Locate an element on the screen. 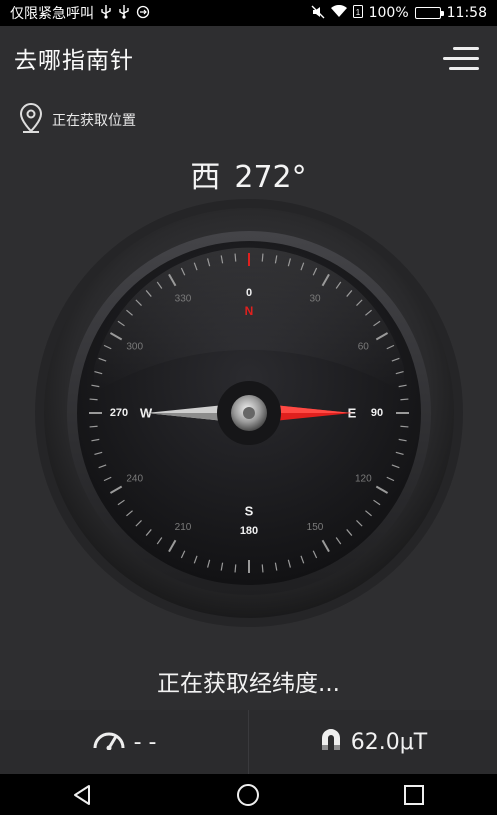 The image size is (497, 815). status-bar: 仅限紧急呼叫 1 100% 11:58 is located at coordinates (248, 13).